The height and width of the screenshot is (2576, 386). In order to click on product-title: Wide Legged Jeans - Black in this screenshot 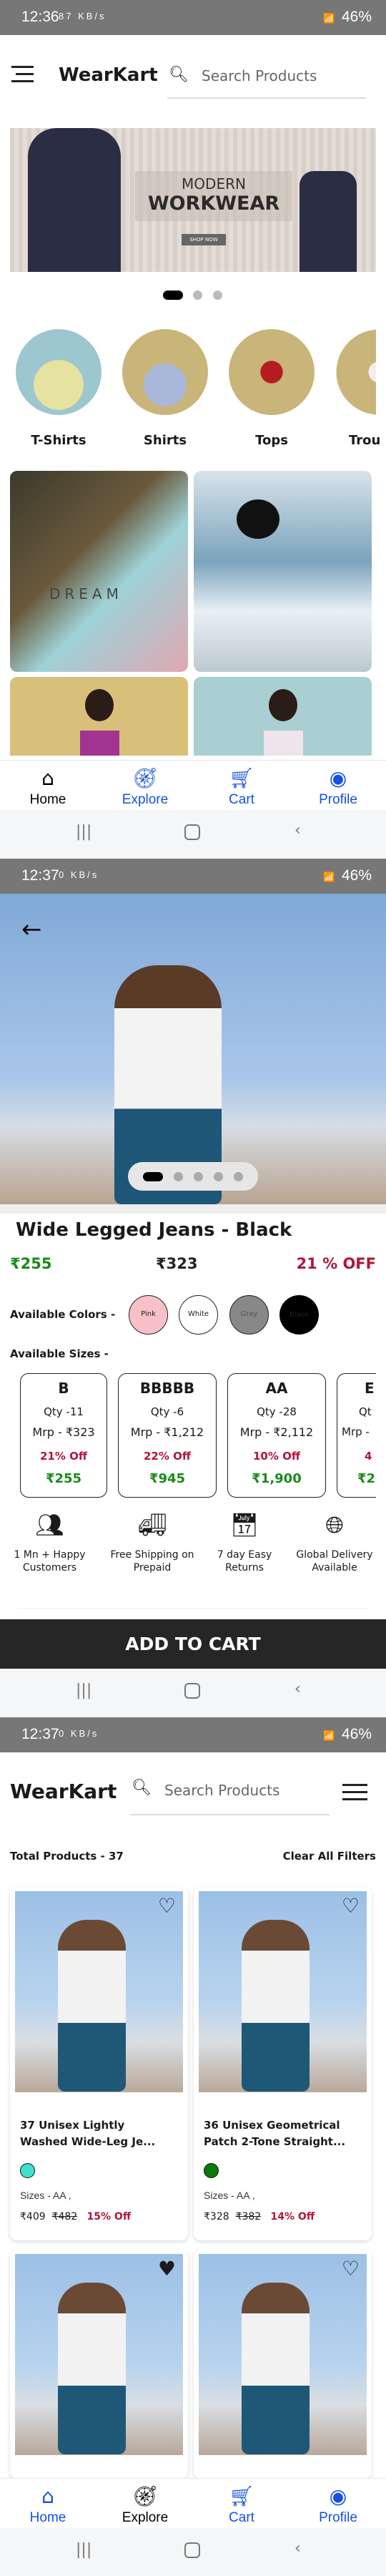, I will do `click(154, 1230)`.